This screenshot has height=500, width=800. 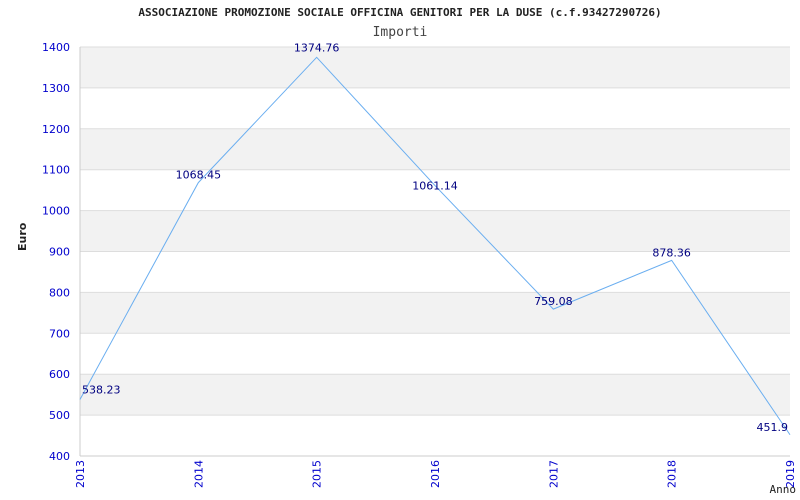 What do you see at coordinates (59, 292) in the screenshot?
I see `y-tick-label: 800` at bounding box center [59, 292].